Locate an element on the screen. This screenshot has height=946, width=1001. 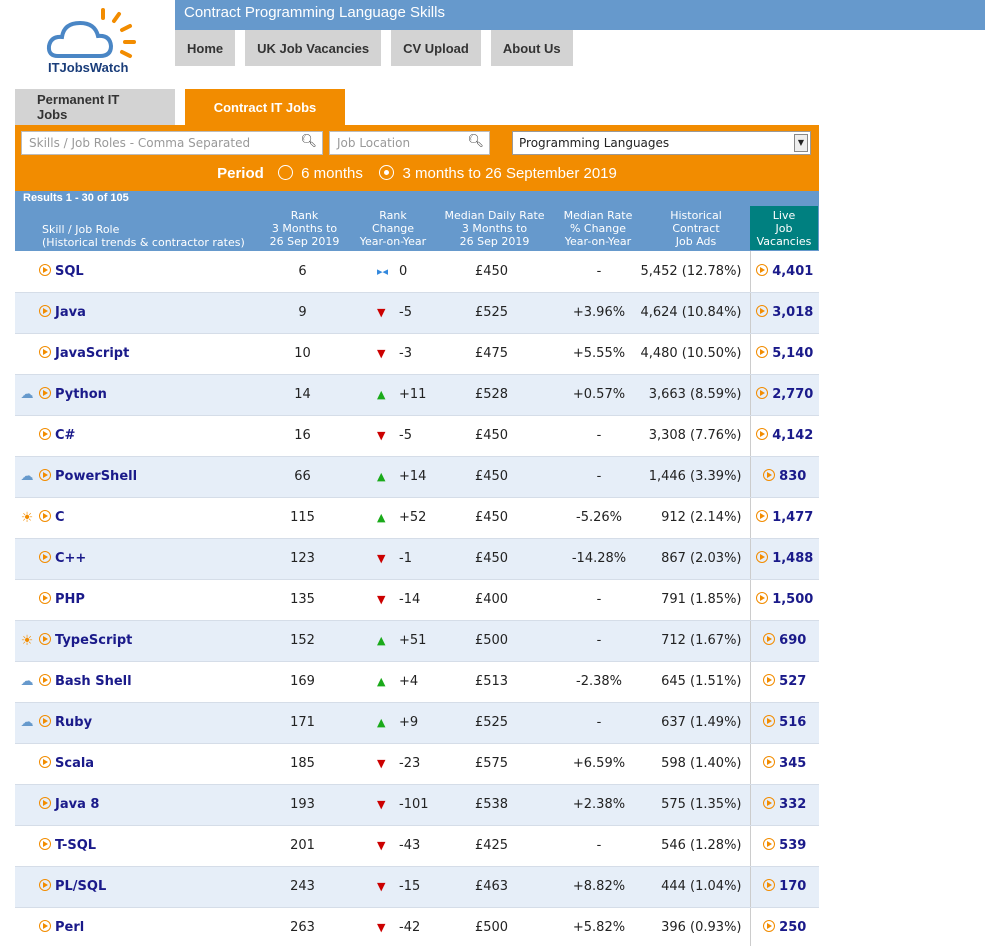
live-vacancies-link: 250 is located at coordinates (792, 927).